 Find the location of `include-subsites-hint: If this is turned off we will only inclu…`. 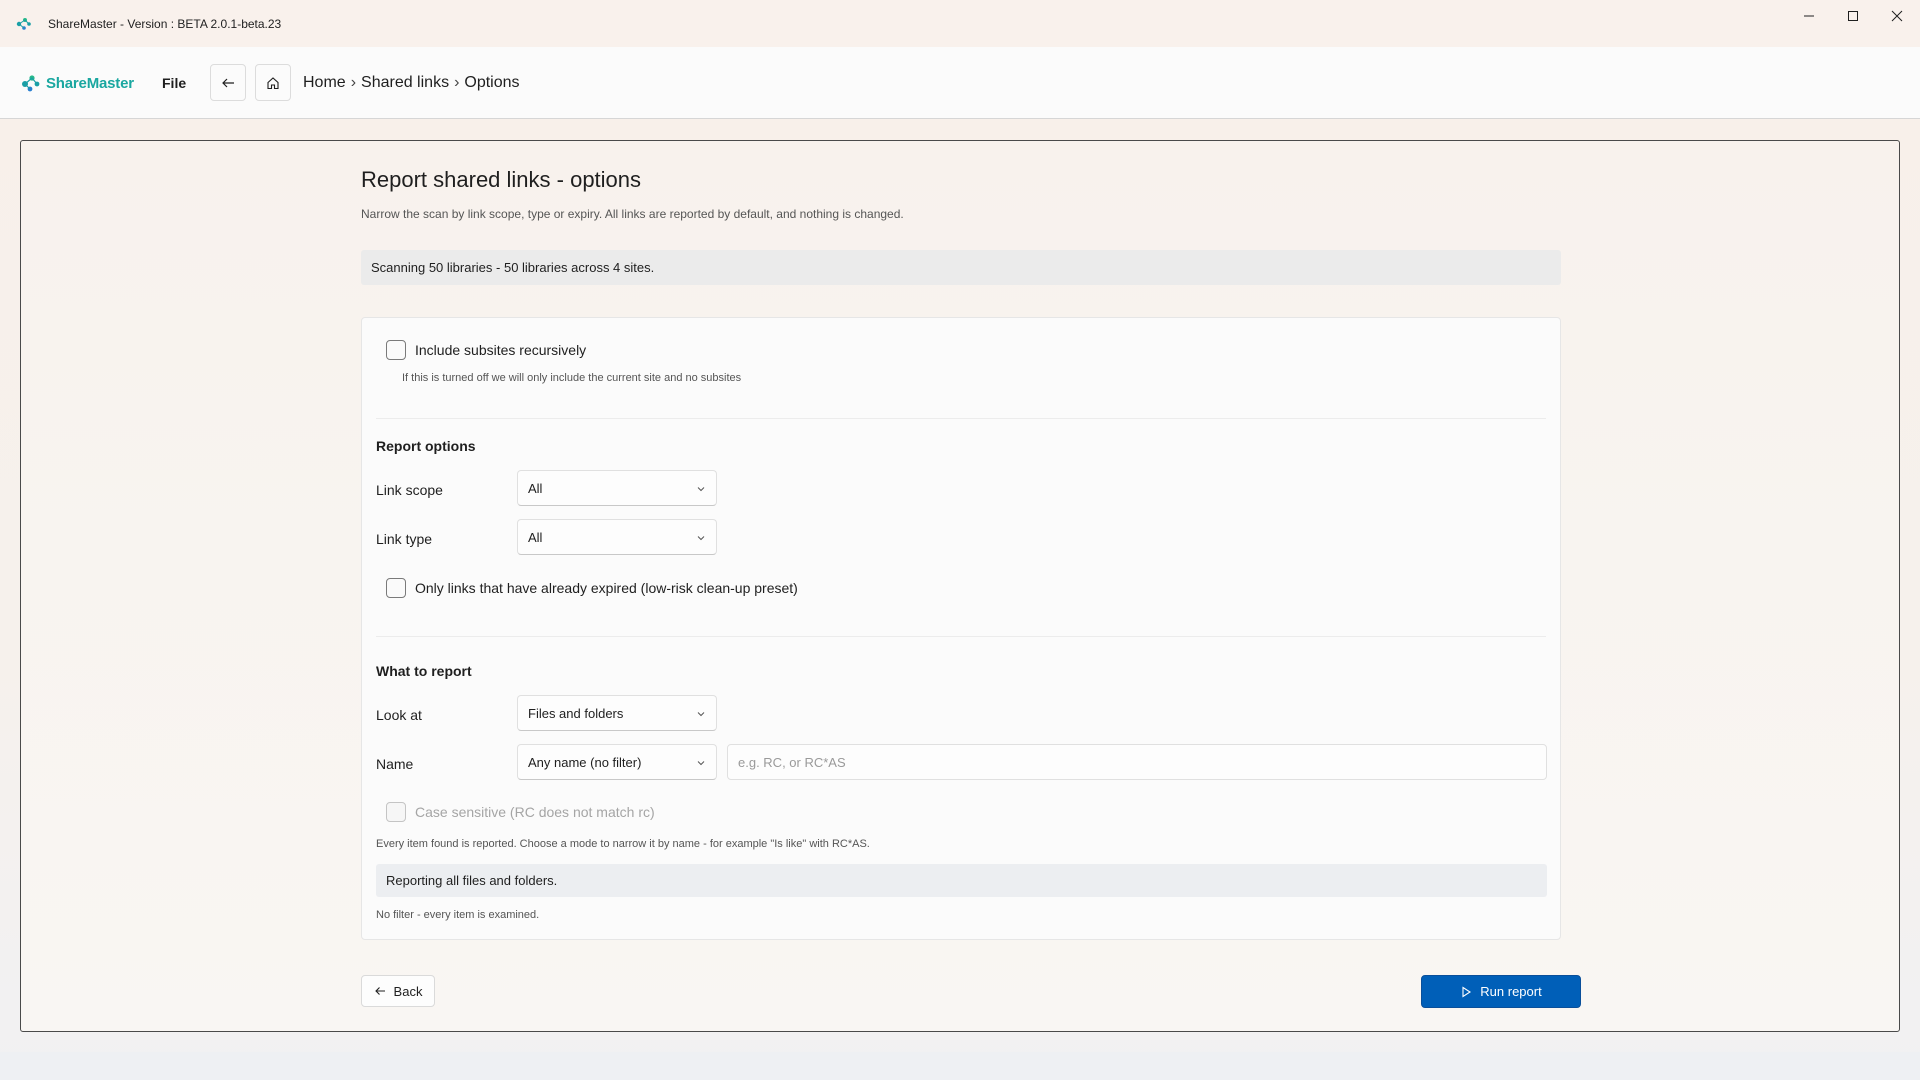

include-subsites-hint: If this is turned off we will only inclu… is located at coordinates (572, 378).